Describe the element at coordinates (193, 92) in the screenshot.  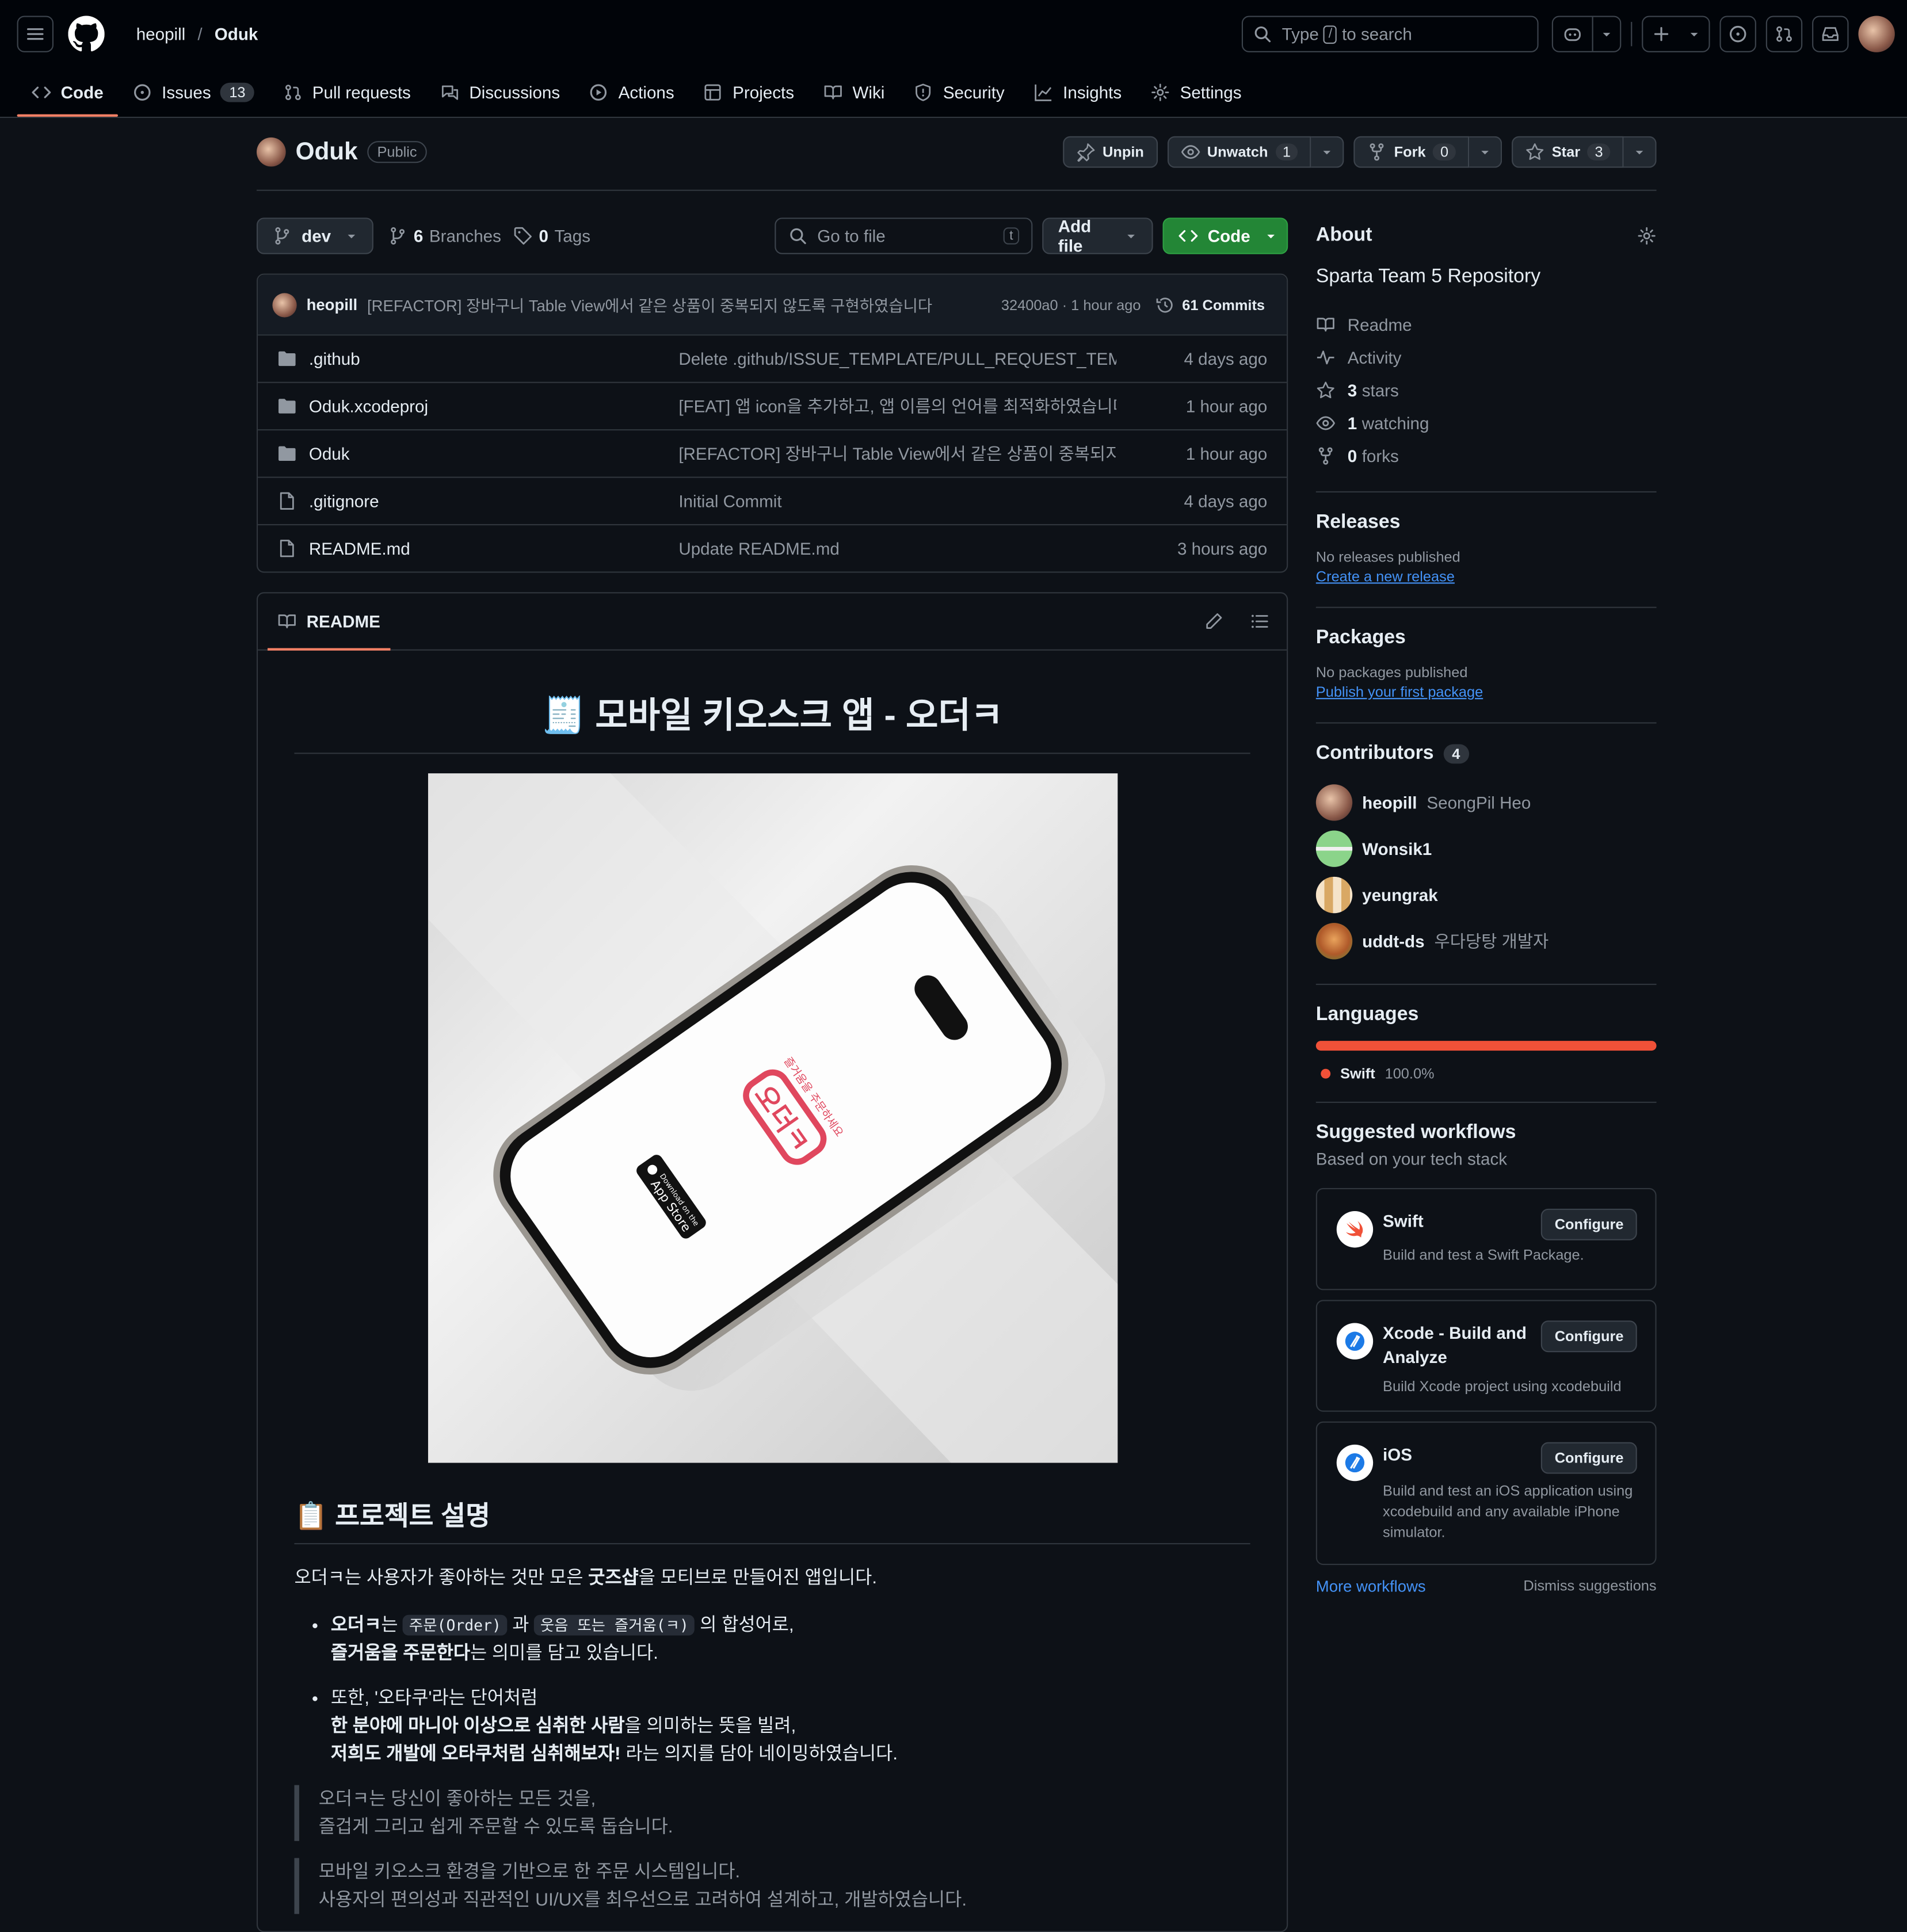
I see `tab-issues: Issues 13` at that location.